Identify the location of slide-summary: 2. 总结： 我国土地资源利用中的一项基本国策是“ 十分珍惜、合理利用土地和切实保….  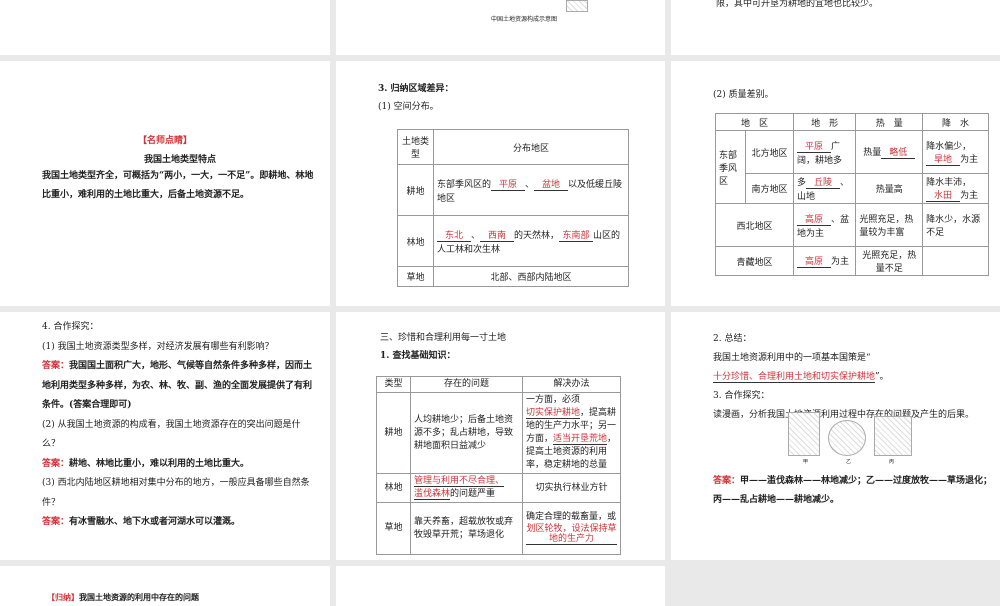
(835, 436).